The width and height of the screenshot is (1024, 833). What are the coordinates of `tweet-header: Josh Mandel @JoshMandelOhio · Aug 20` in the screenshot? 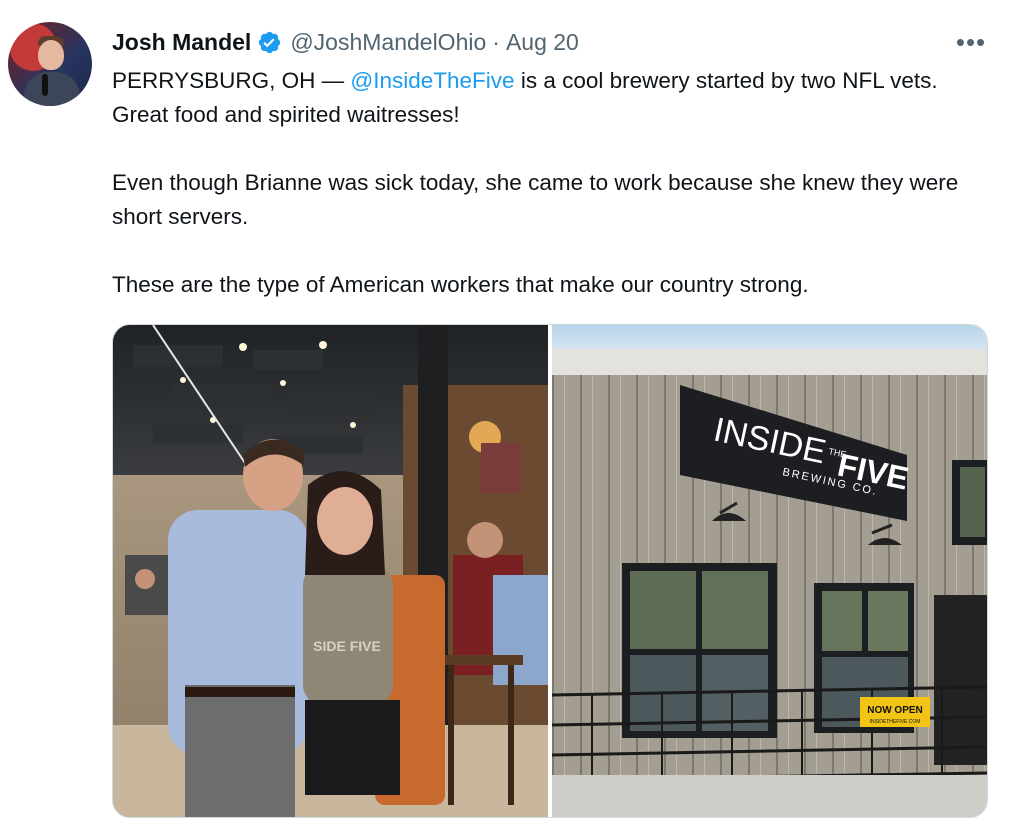 It's located at (345, 42).